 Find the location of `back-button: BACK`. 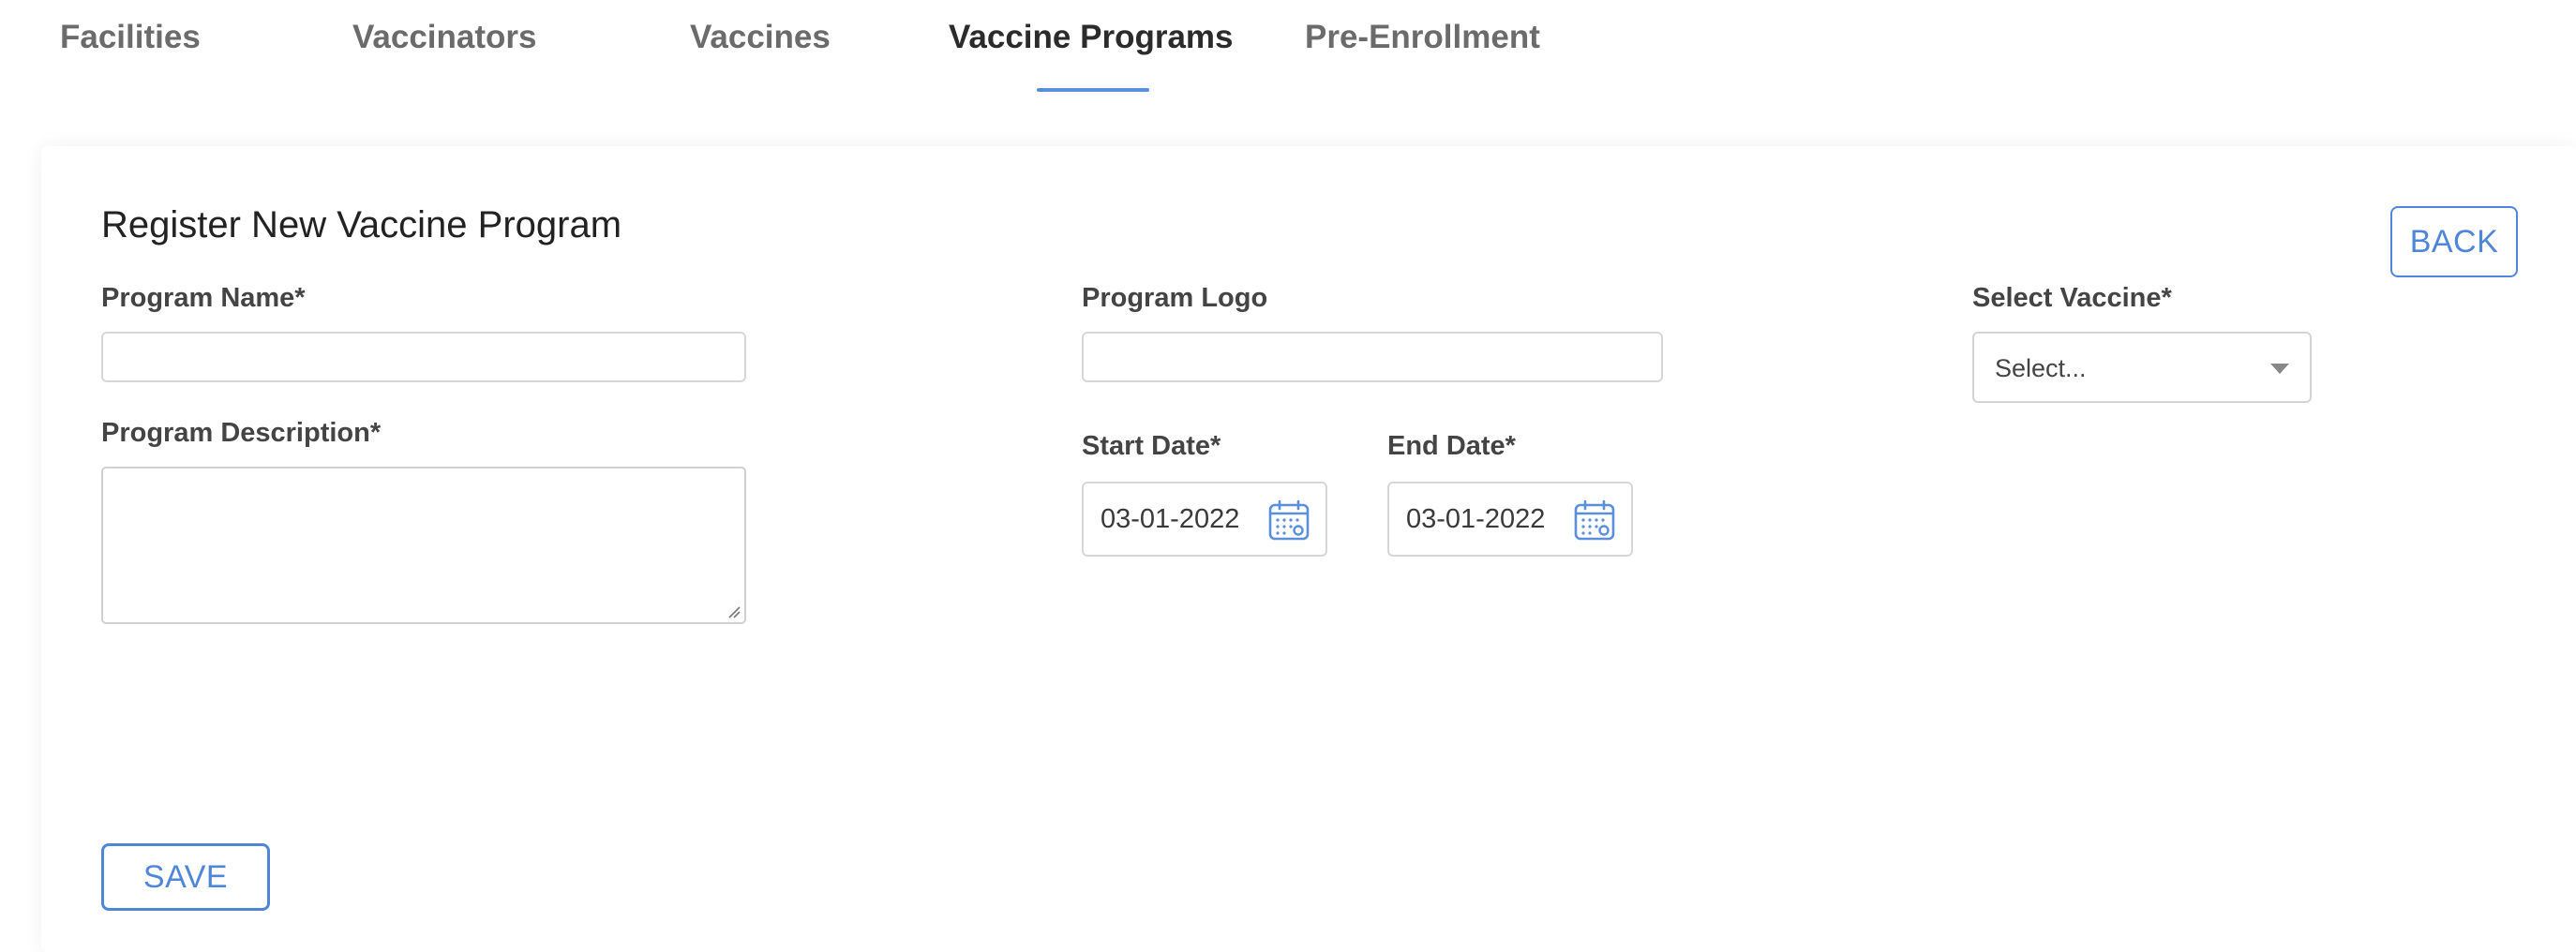

back-button: BACK is located at coordinates (2454, 241).